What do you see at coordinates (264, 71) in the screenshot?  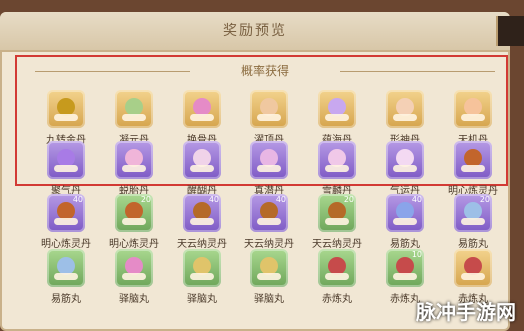 I see `section-label: 概率获得` at bounding box center [264, 71].